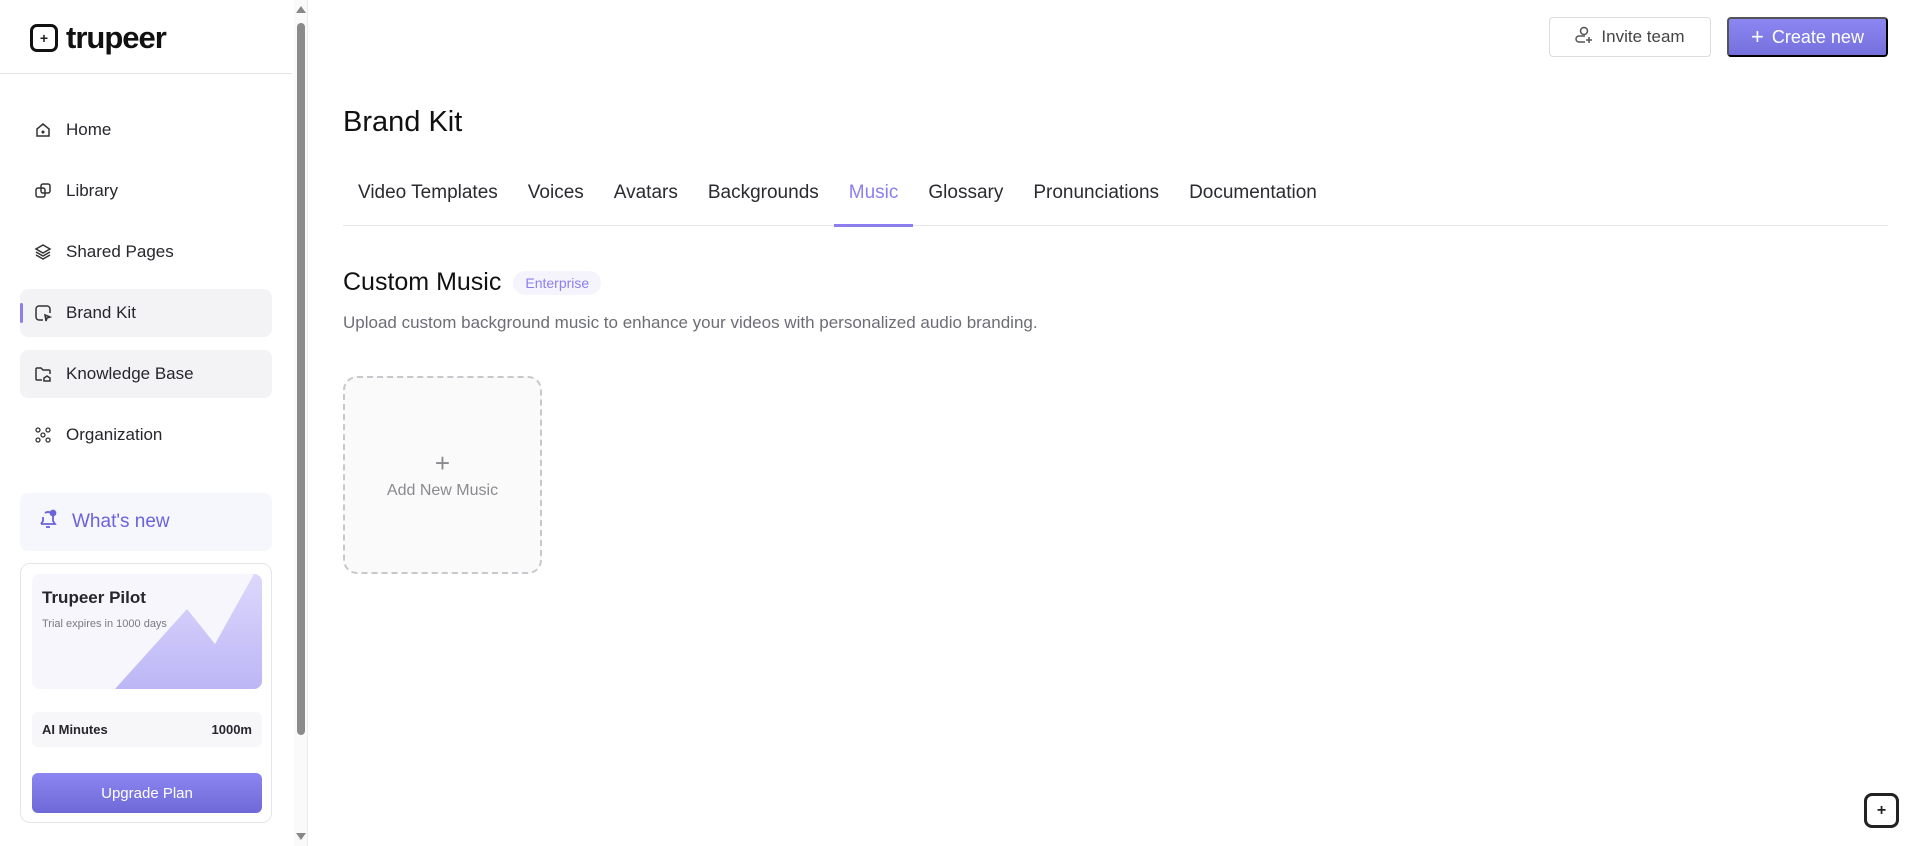 The image size is (1920, 846). Describe the element at coordinates (101, 312) in the screenshot. I see `sidebar-item-label: Brand Kit` at that location.